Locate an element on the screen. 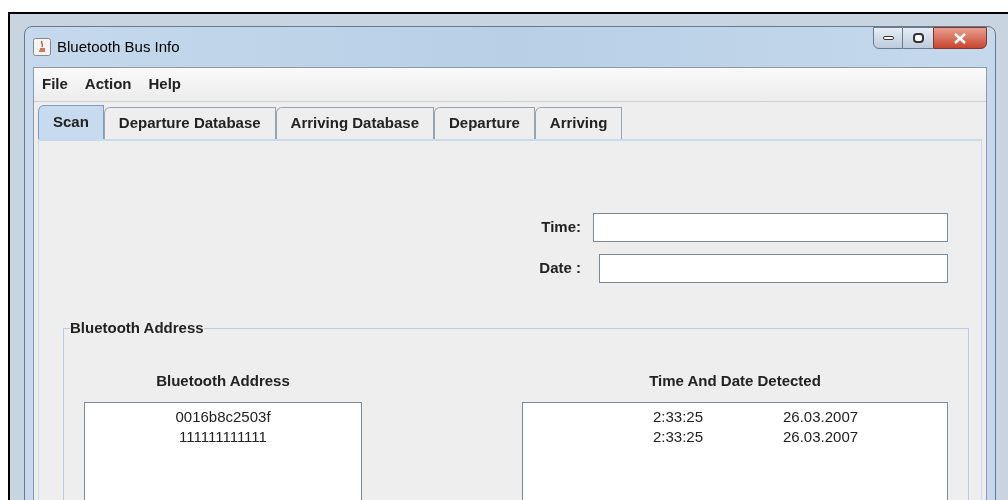  maximize-button is located at coordinates (918, 38).